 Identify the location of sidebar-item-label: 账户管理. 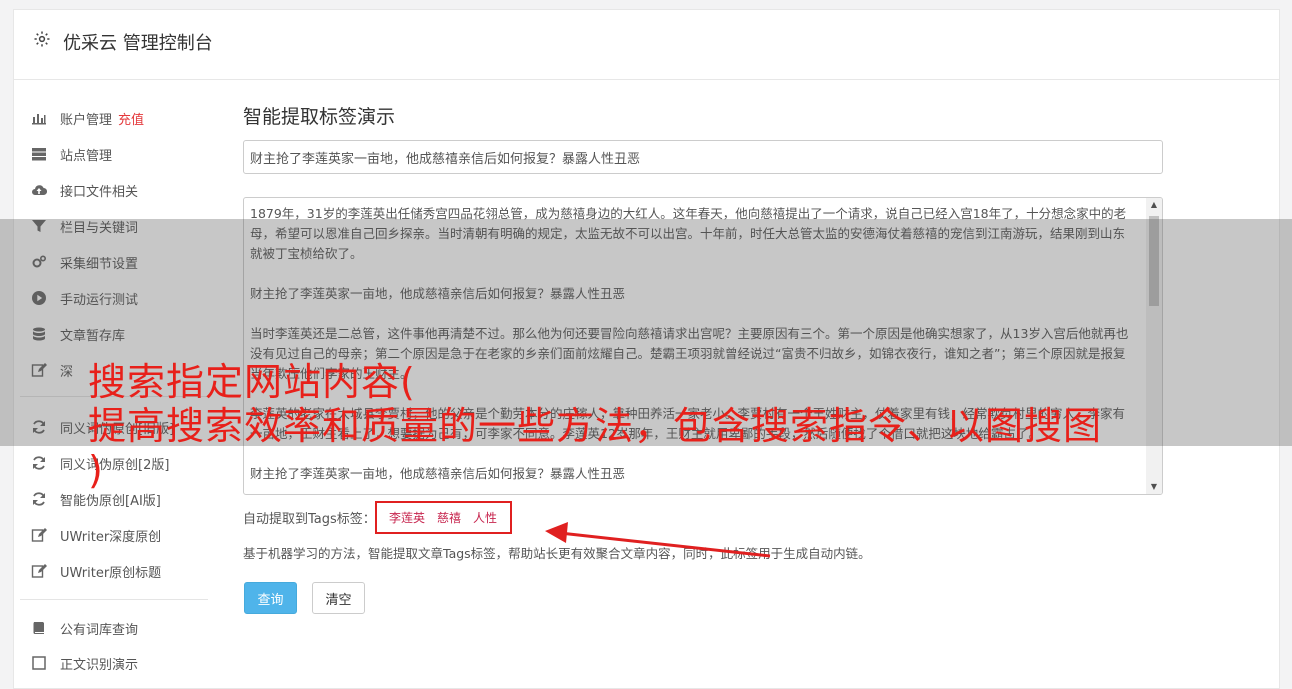
(86, 120).